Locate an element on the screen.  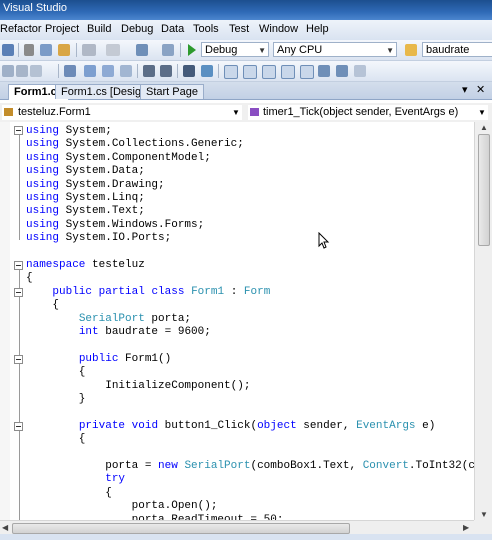
menu-project: Project is located at coordinates (62, 29).